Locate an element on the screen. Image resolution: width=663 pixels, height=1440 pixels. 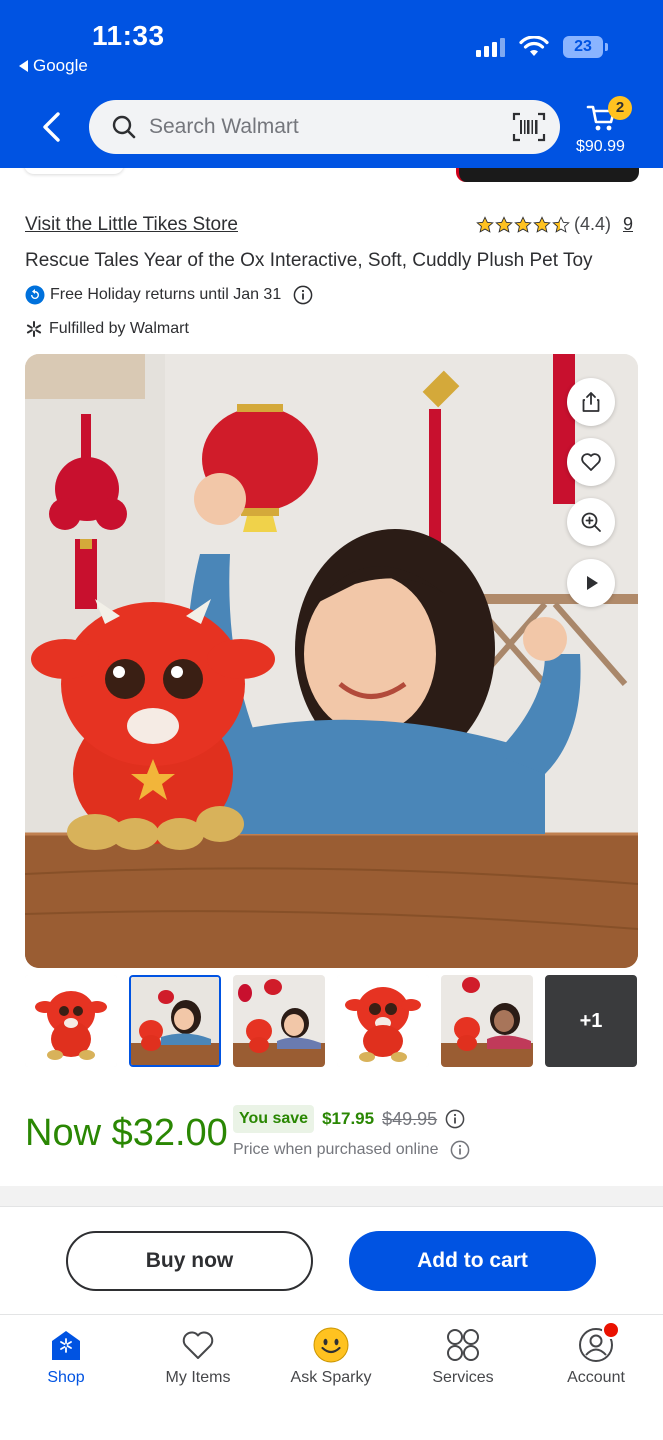
play-icon is located at coordinates (592, 583).